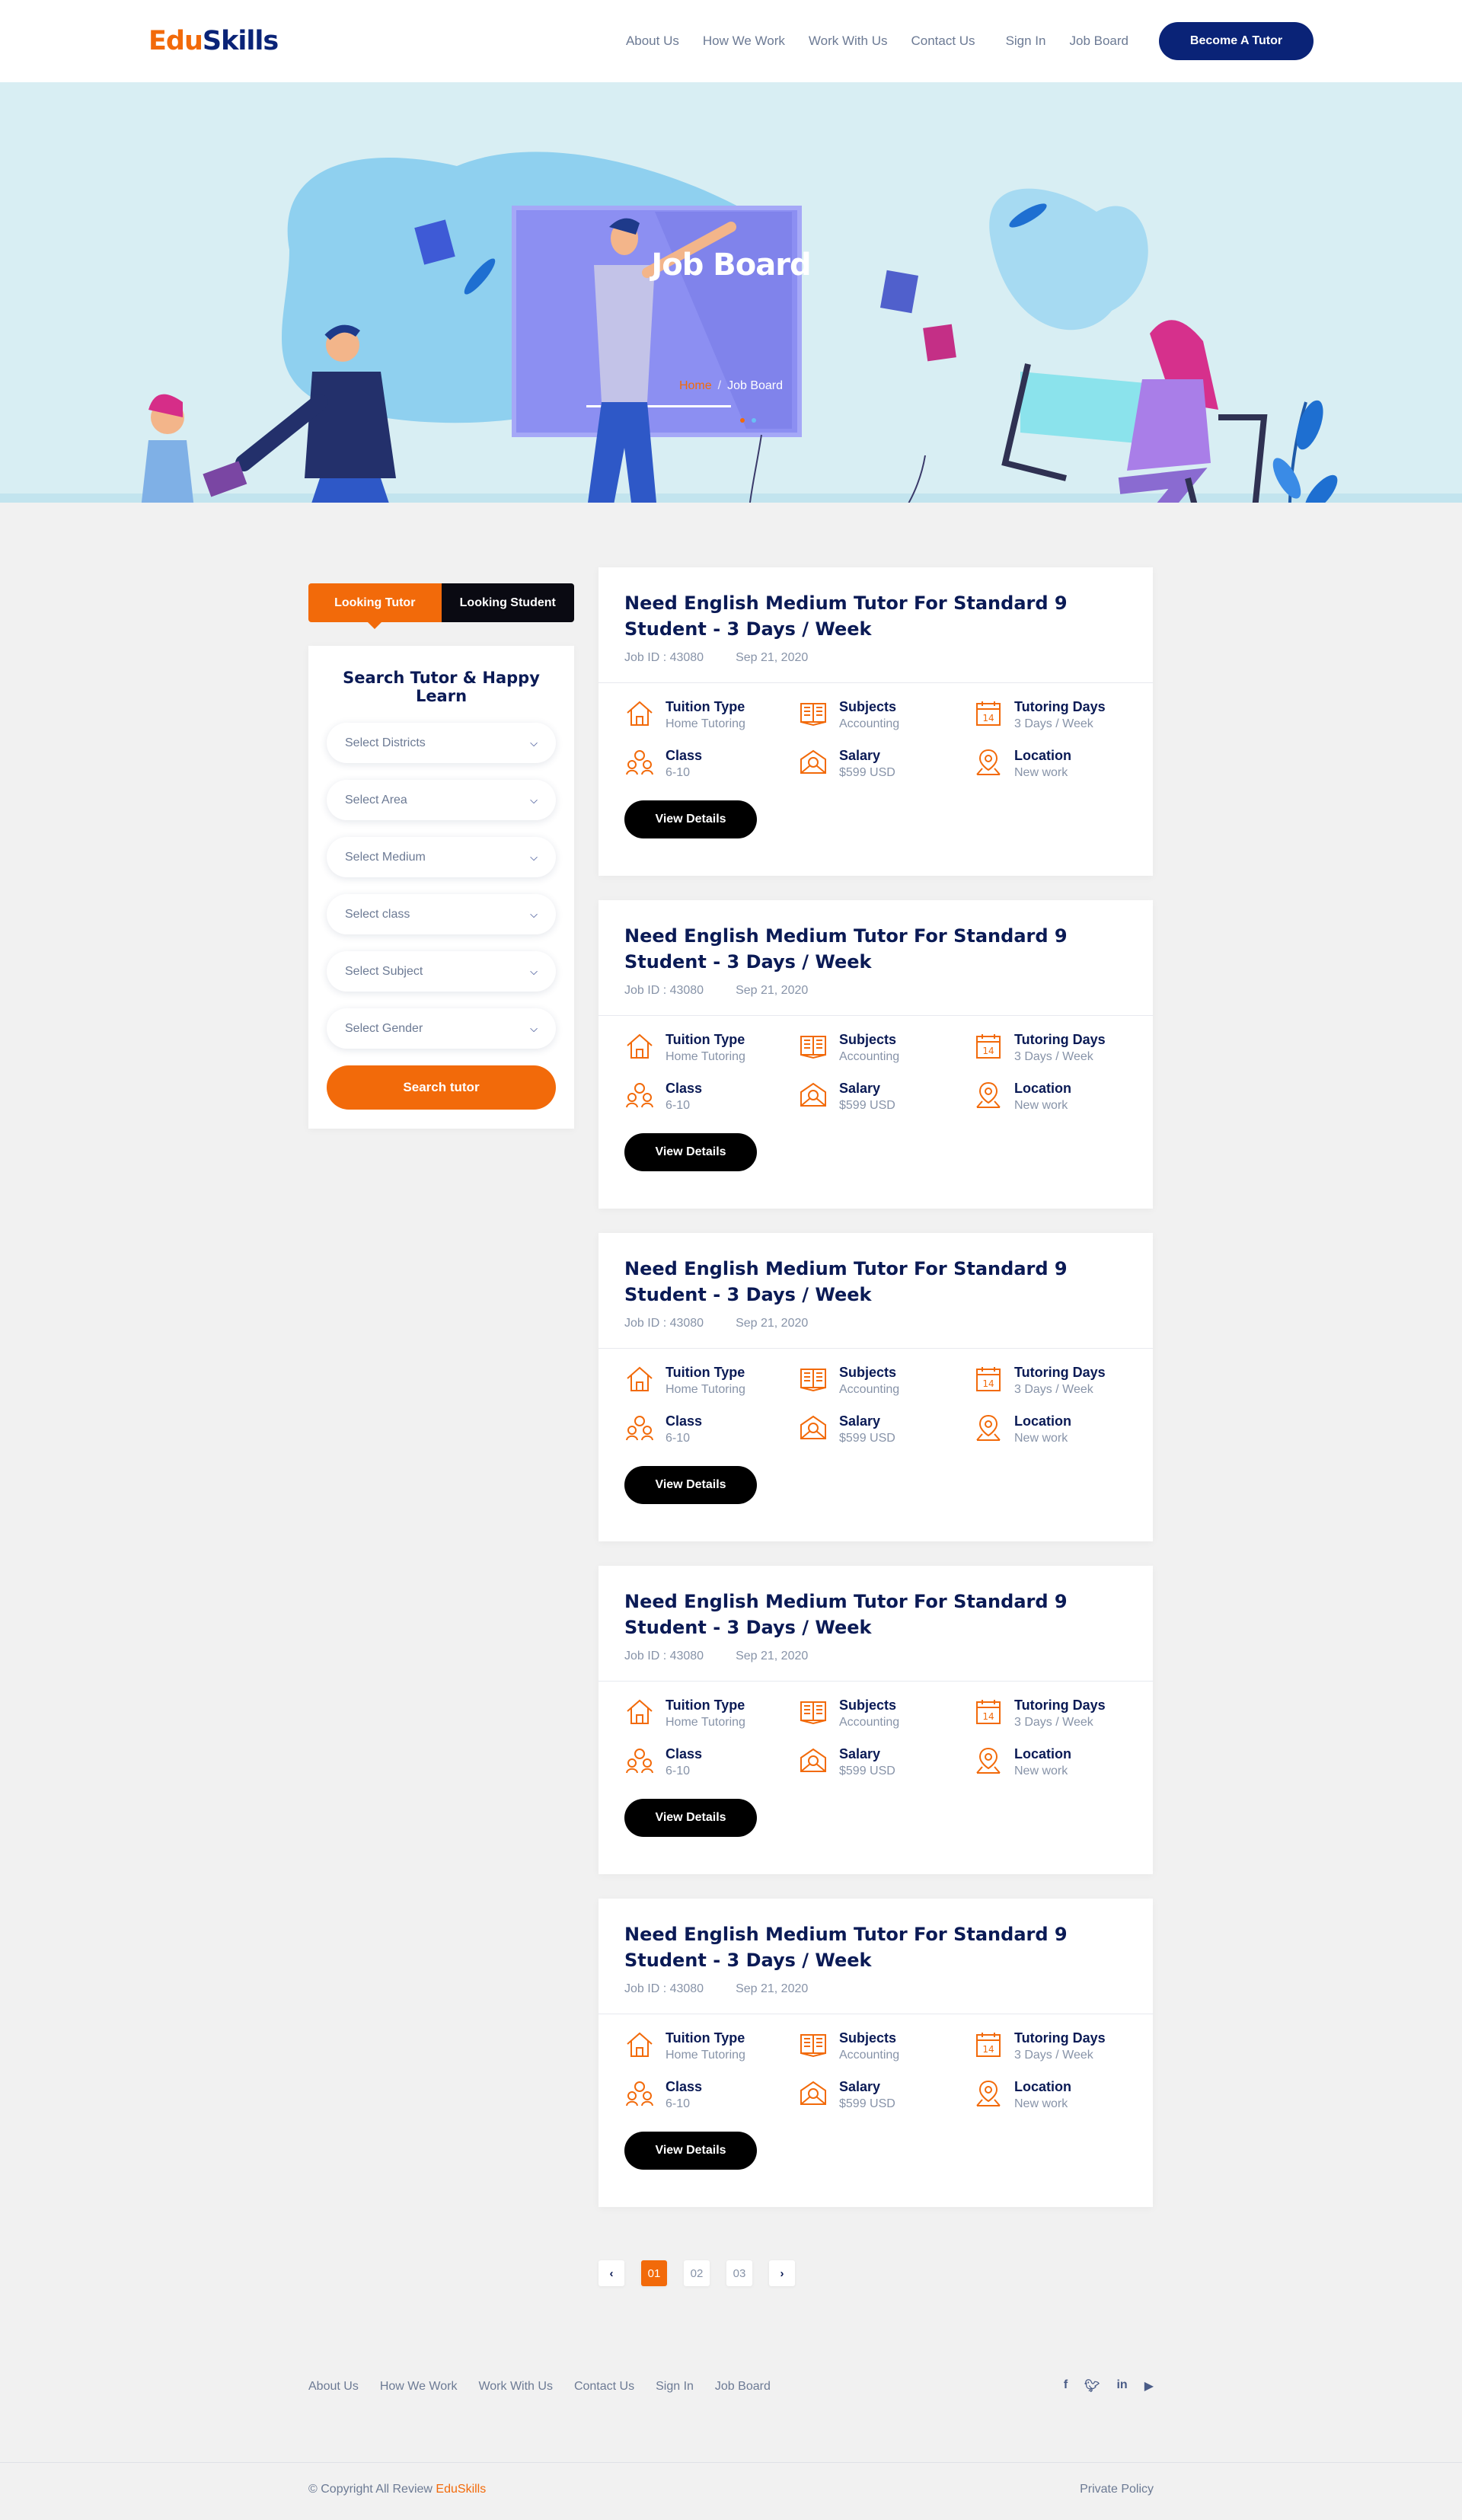  Describe the element at coordinates (743, 2387) in the screenshot. I see `footer-job-board: Job Board` at that location.